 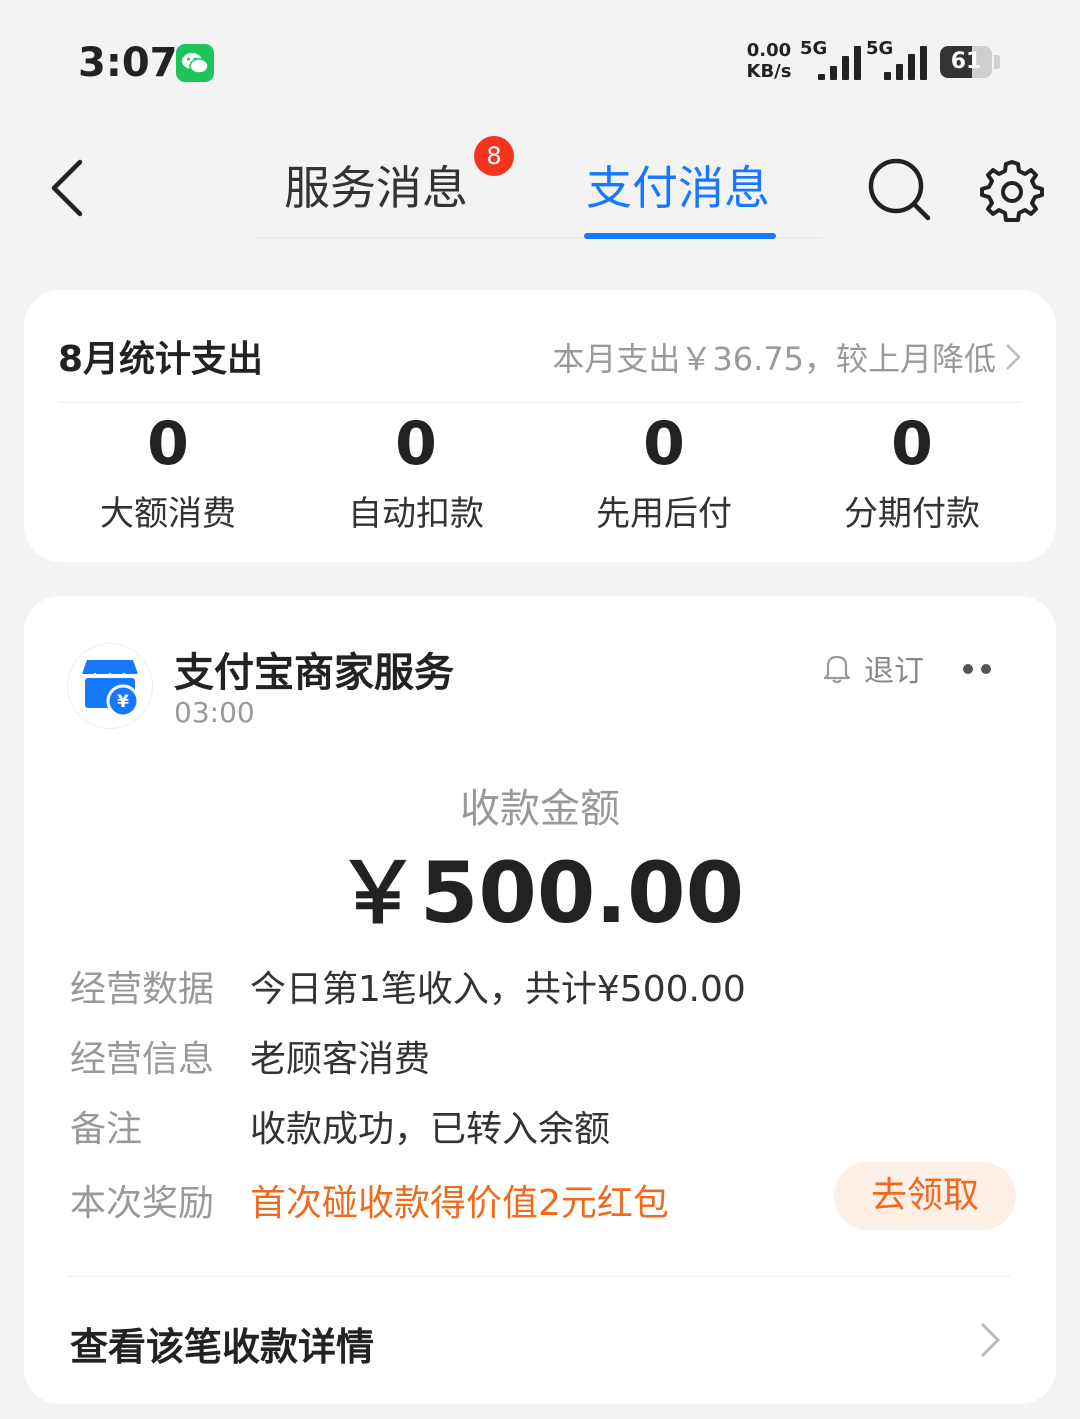 I want to click on row-label-note: 备注, so click(x=106, y=1129).